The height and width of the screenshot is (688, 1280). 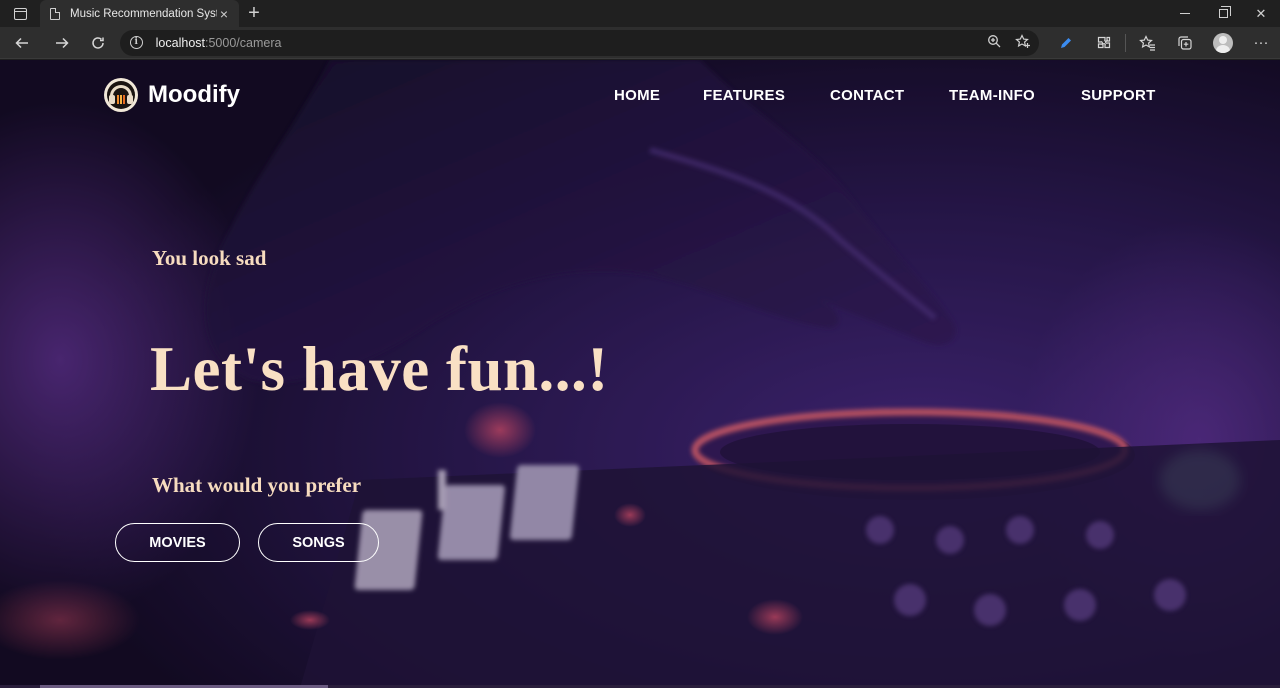 I want to click on preference-prompt: What would you prefer, so click(x=257, y=485).